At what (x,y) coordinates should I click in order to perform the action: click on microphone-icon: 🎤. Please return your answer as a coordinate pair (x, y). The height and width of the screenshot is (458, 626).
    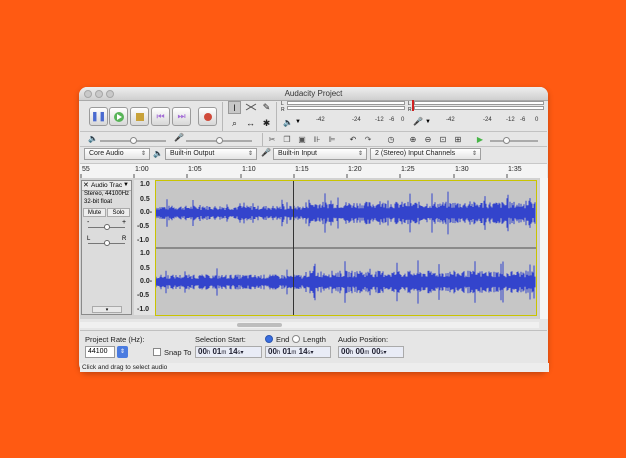
    Looking at the image, I should click on (418, 121).